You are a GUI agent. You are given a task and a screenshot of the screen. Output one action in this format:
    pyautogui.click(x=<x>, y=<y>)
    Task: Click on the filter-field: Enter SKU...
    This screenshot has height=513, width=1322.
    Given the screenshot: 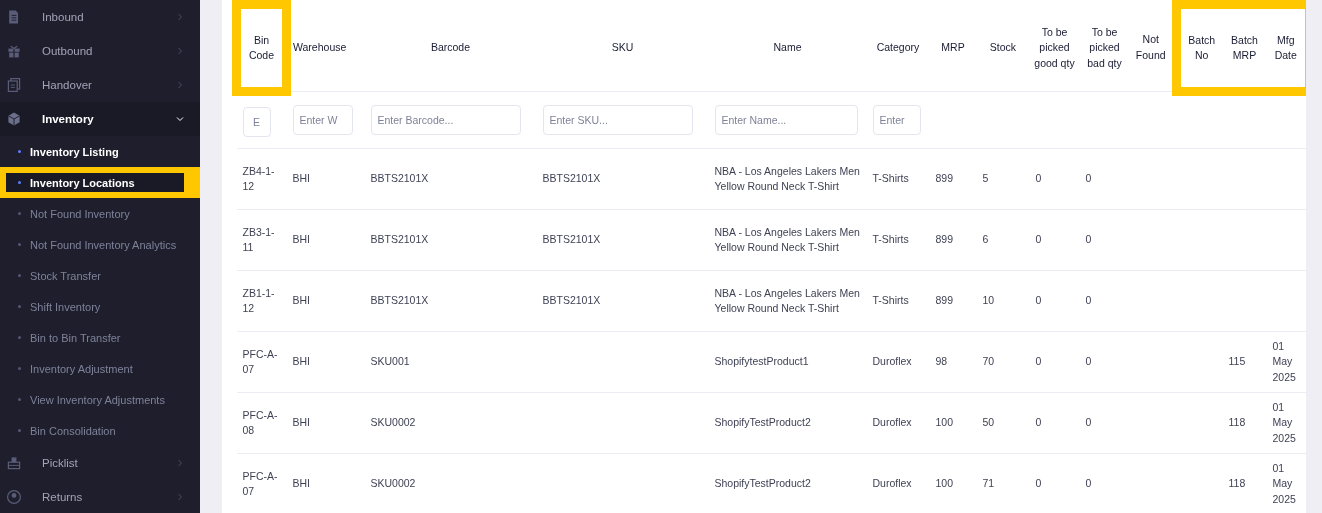 What is the action you would take?
    pyautogui.click(x=617, y=120)
    